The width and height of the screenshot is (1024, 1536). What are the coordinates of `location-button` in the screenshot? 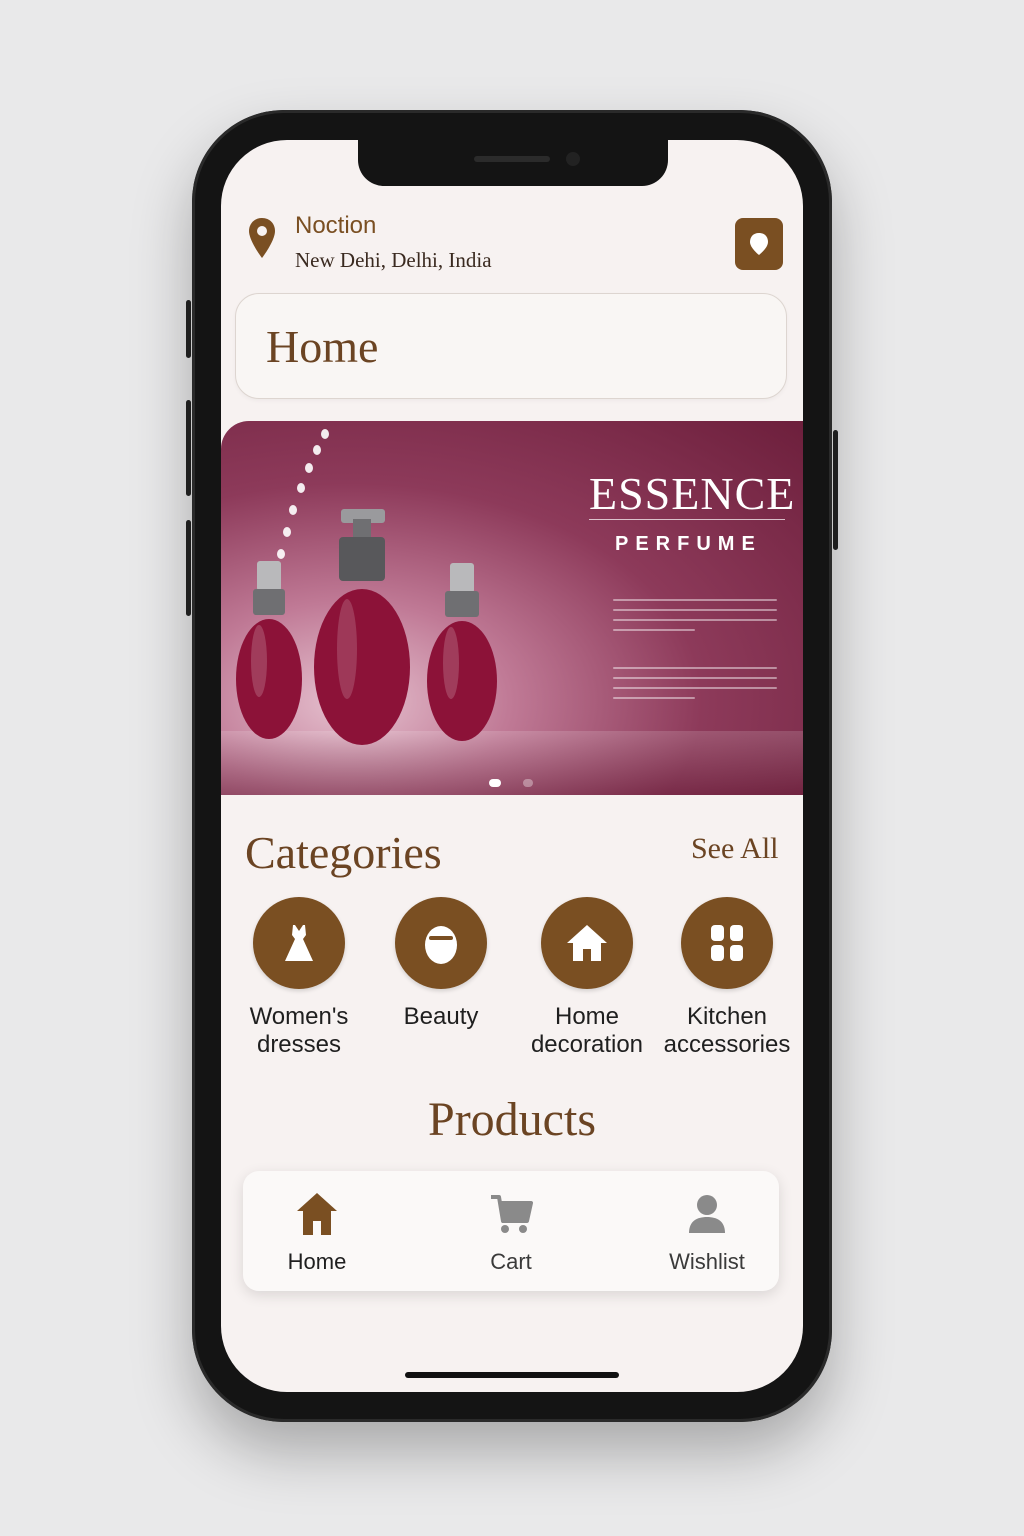 It's located at (759, 244).